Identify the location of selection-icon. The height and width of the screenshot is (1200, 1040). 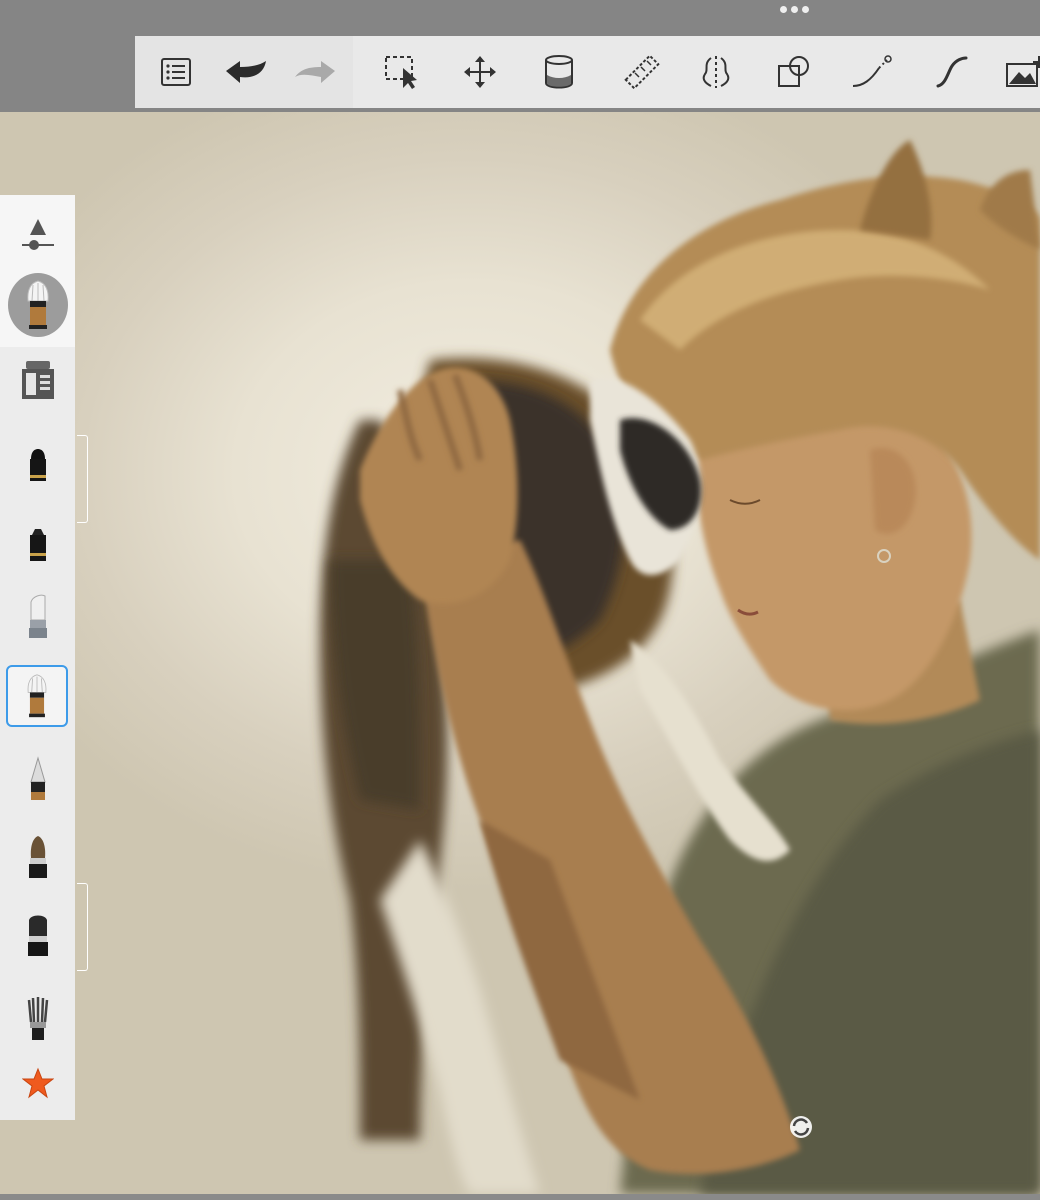
(401, 72).